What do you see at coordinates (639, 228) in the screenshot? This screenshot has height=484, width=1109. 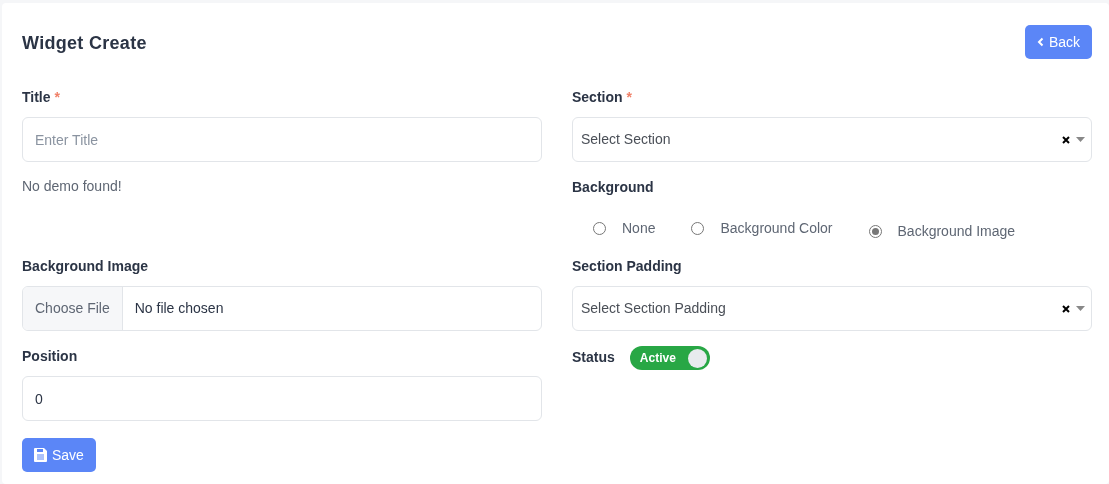 I see `radio-label: None` at bounding box center [639, 228].